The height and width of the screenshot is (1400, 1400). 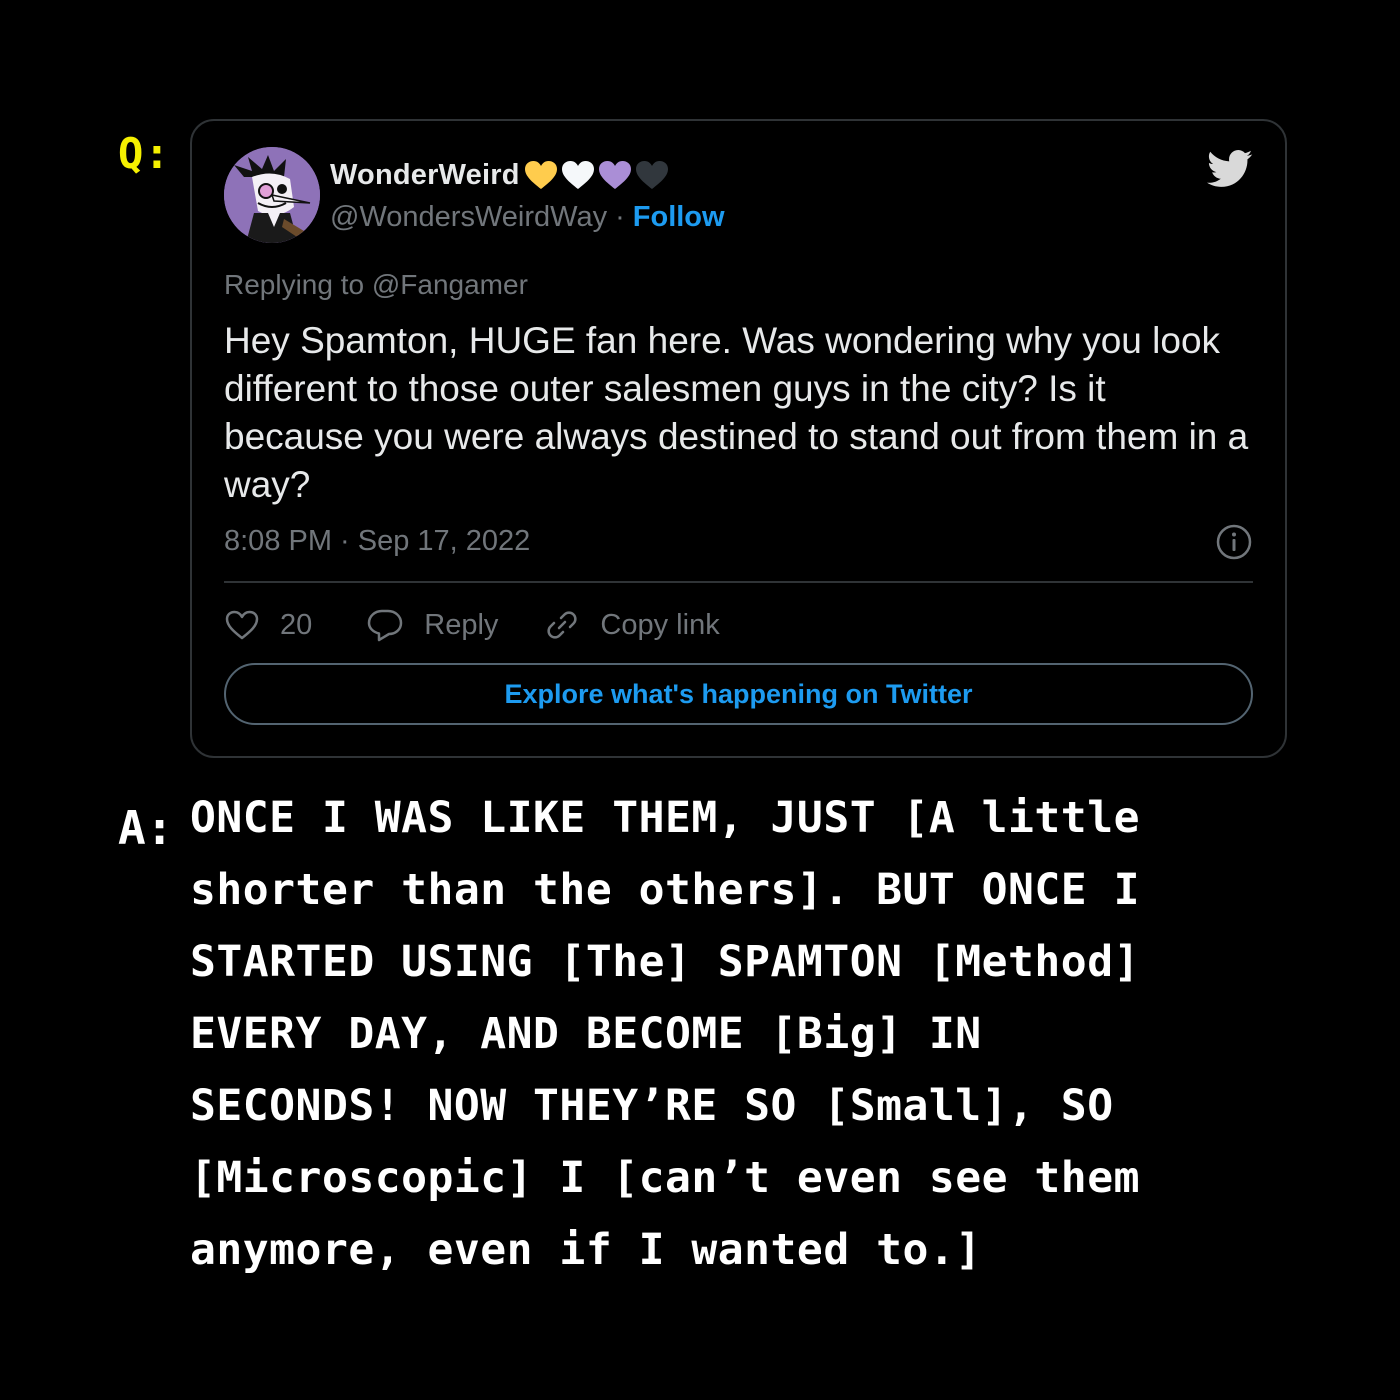 I want to click on answer-line: SECONDS! NOW THEY’RE SO [Small], SO, so click(x=652, y=1106).